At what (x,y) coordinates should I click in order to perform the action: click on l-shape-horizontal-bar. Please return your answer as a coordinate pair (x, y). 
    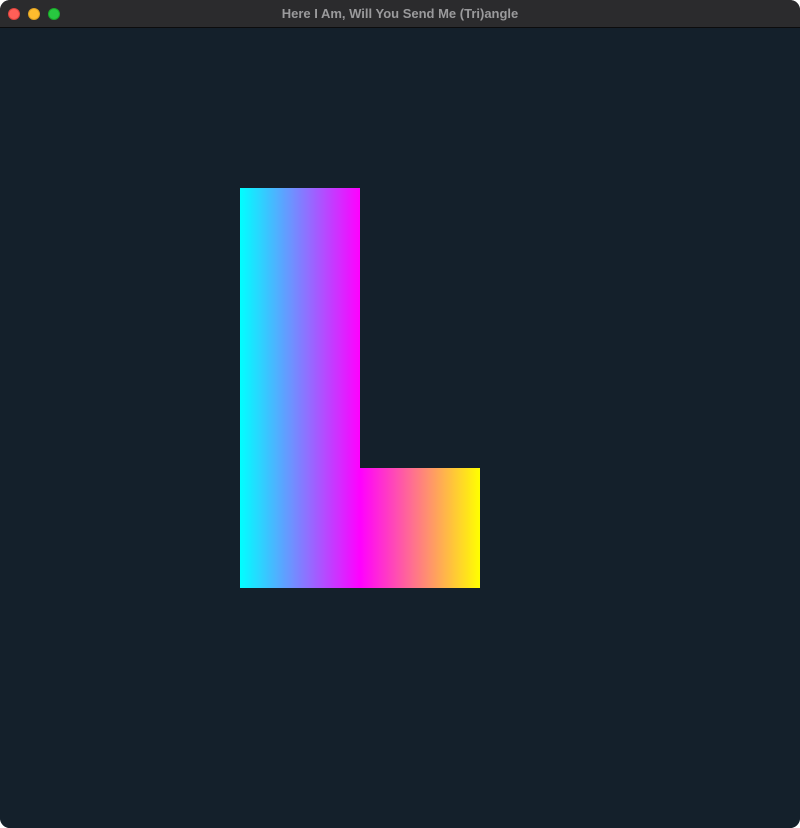
    Looking at the image, I should click on (419, 528).